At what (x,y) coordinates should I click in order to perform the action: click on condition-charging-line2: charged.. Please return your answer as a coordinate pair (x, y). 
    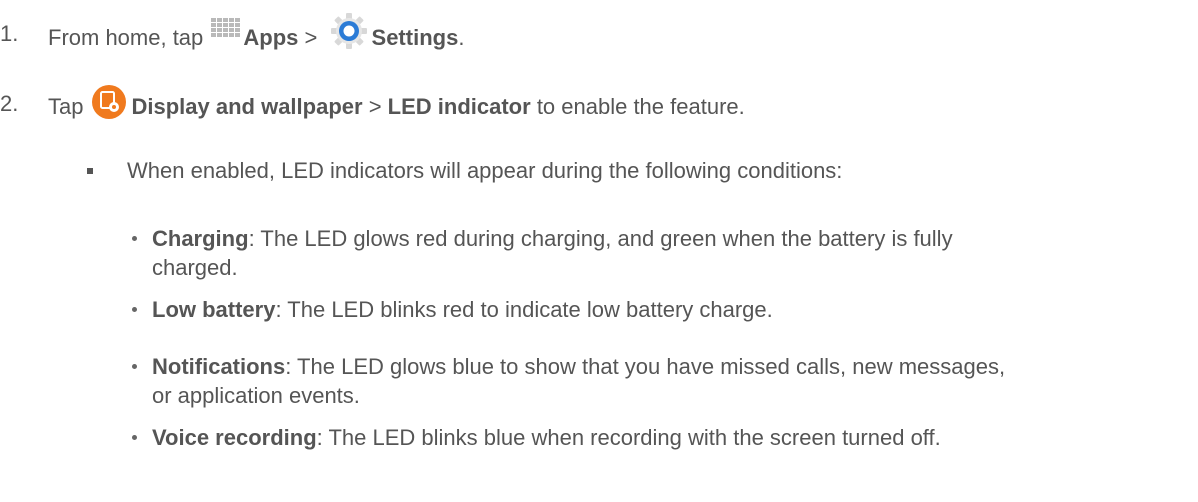
    Looking at the image, I should click on (195, 267).